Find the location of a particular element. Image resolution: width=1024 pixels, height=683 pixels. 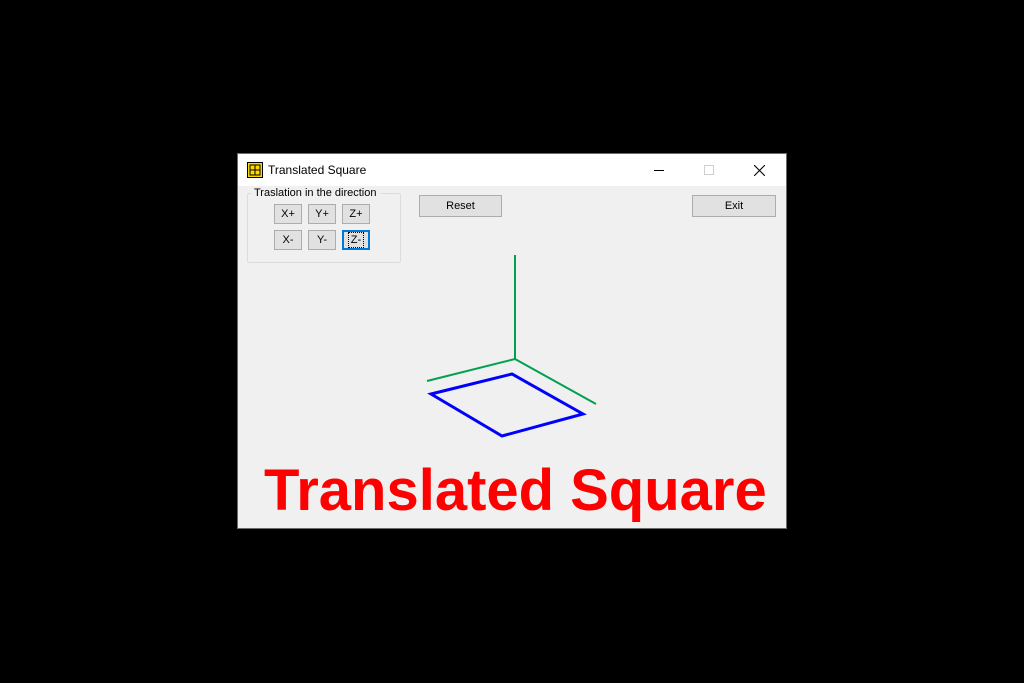

heading-part2: Square is located at coordinates (668, 490).